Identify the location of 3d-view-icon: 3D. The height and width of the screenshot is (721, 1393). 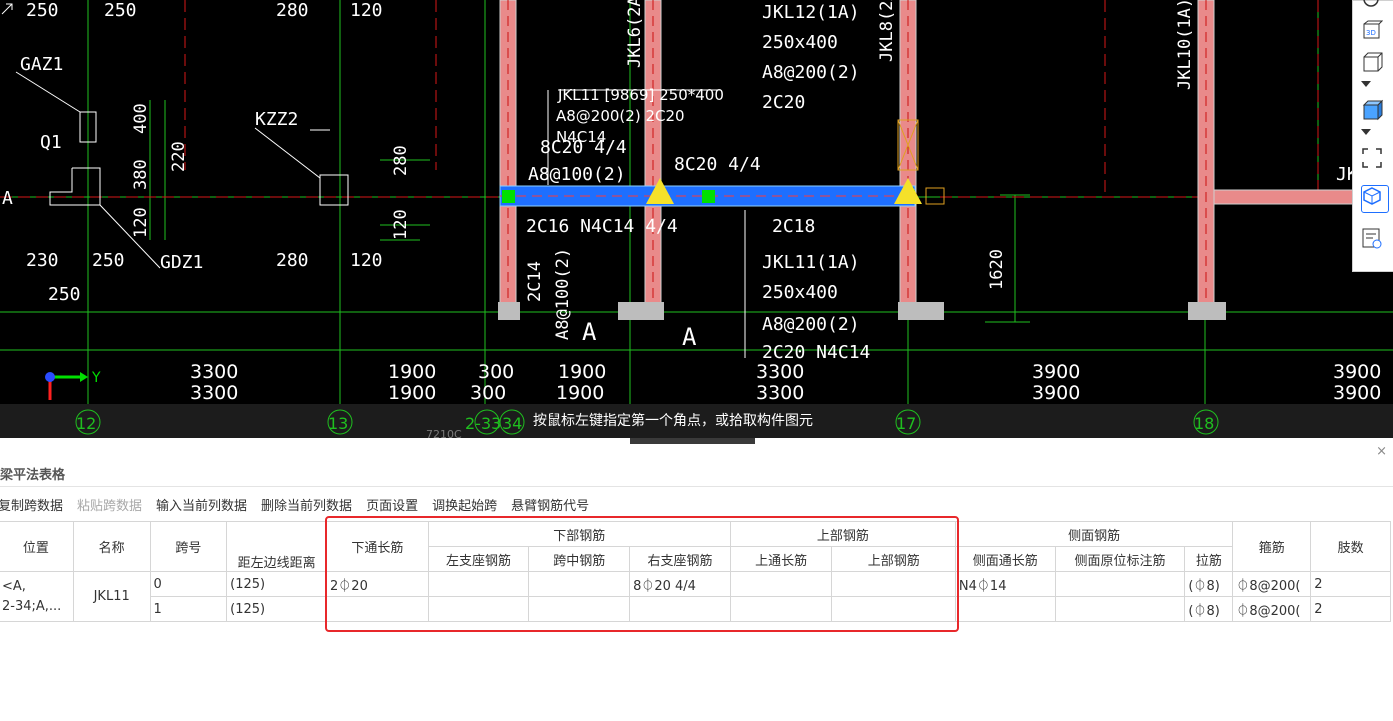
(1374, 32).